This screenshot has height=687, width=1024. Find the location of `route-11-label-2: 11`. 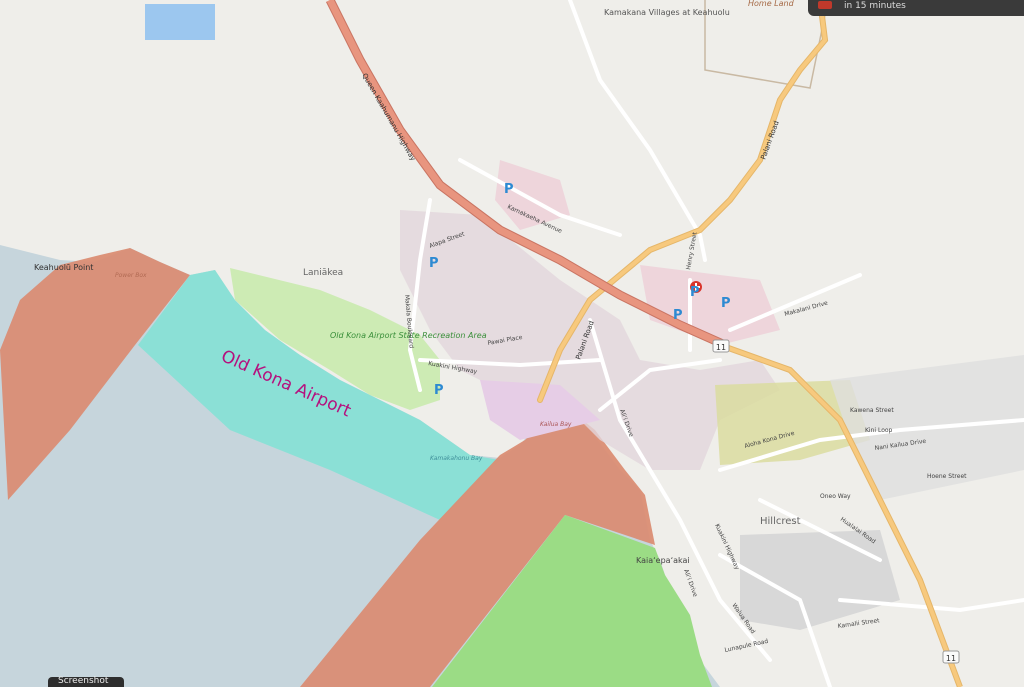

route-11-label-2: 11 is located at coordinates (951, 658).